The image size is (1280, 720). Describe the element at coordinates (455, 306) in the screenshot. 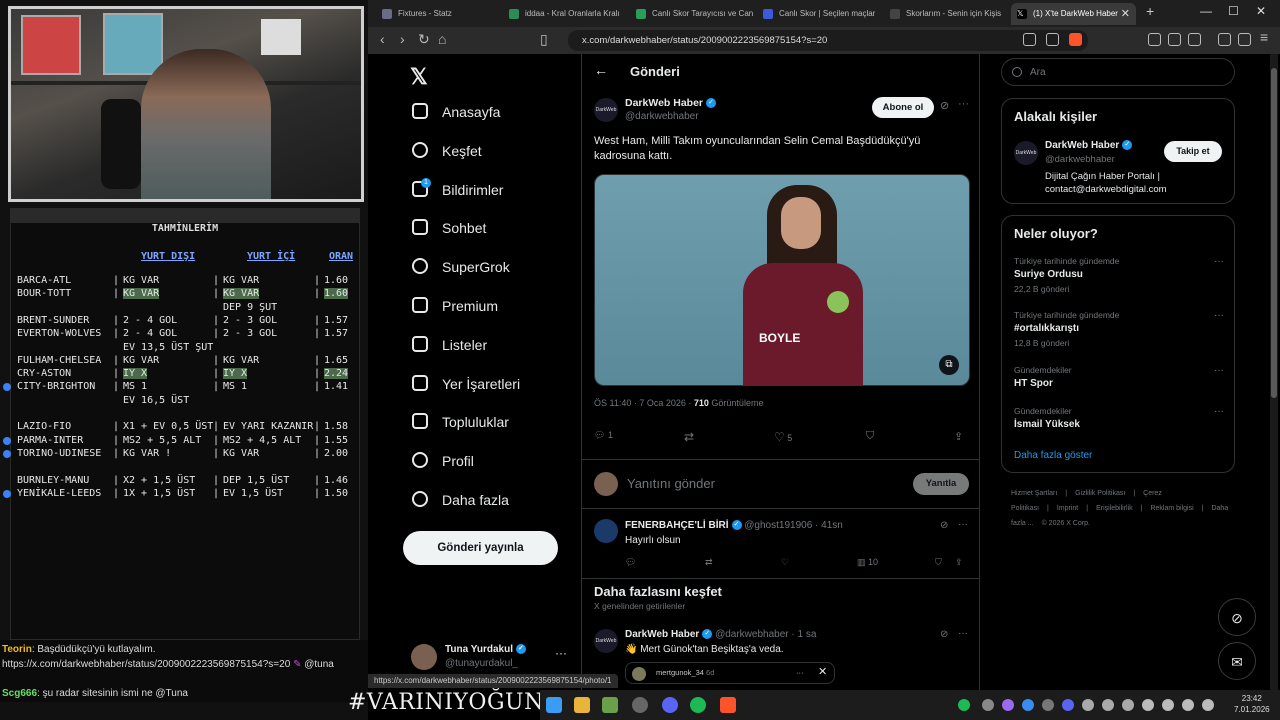

I see `nav-item-x-premium: Premium` at that location.